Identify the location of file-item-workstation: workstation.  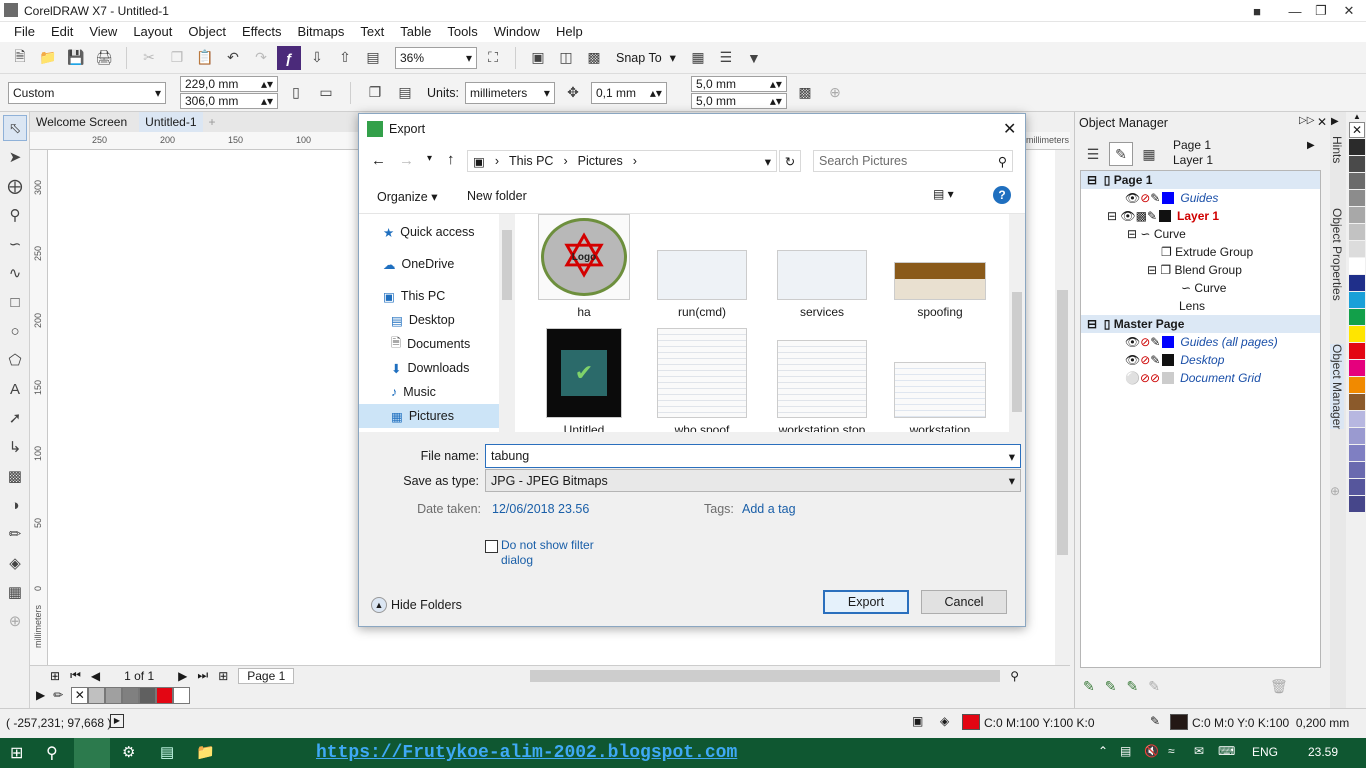
(940, 397).